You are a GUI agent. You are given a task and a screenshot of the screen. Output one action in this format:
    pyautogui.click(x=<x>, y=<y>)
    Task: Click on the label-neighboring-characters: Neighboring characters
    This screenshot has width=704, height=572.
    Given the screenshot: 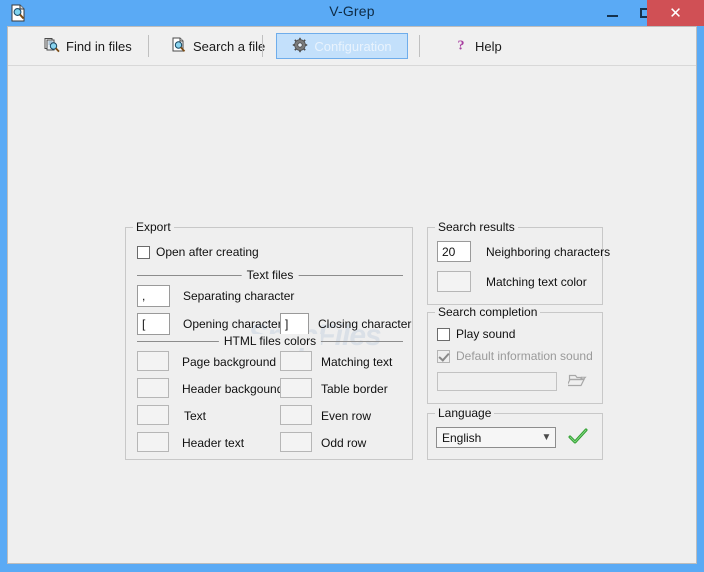 What is the action you would take?
    pyautogui.click(x=548, y=252)
    